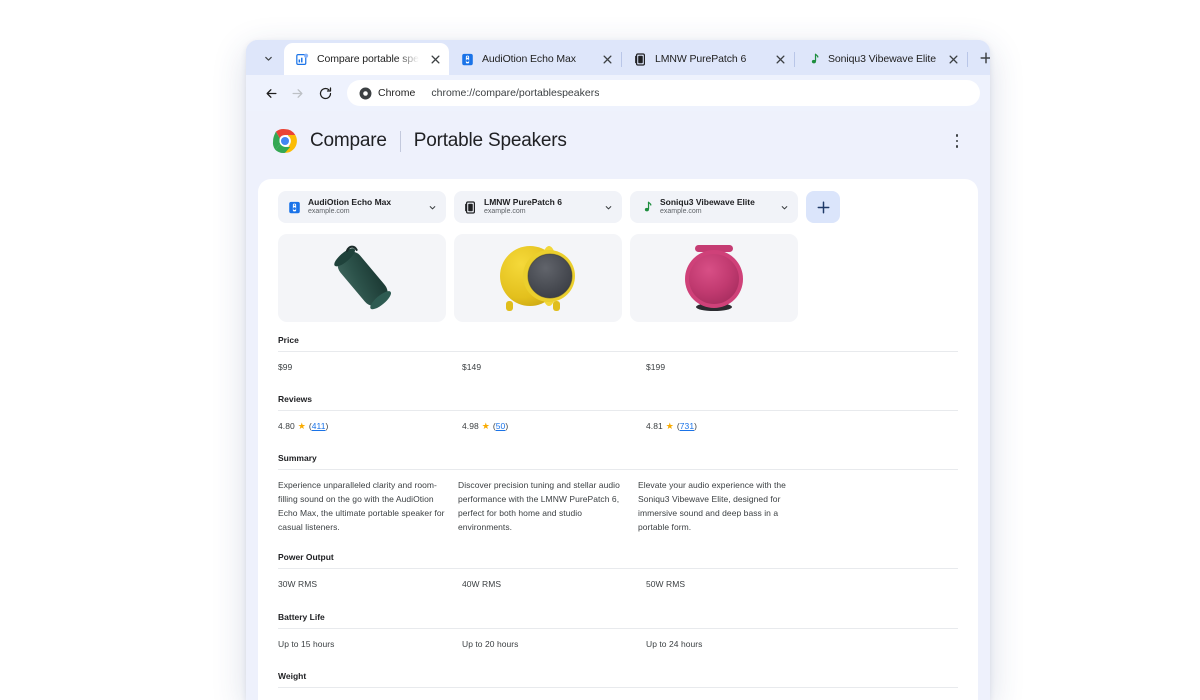  Describe the element at coordinates (618, 141) in the screenshot. I see `page-header: Compare Portable Speakers` at that location.